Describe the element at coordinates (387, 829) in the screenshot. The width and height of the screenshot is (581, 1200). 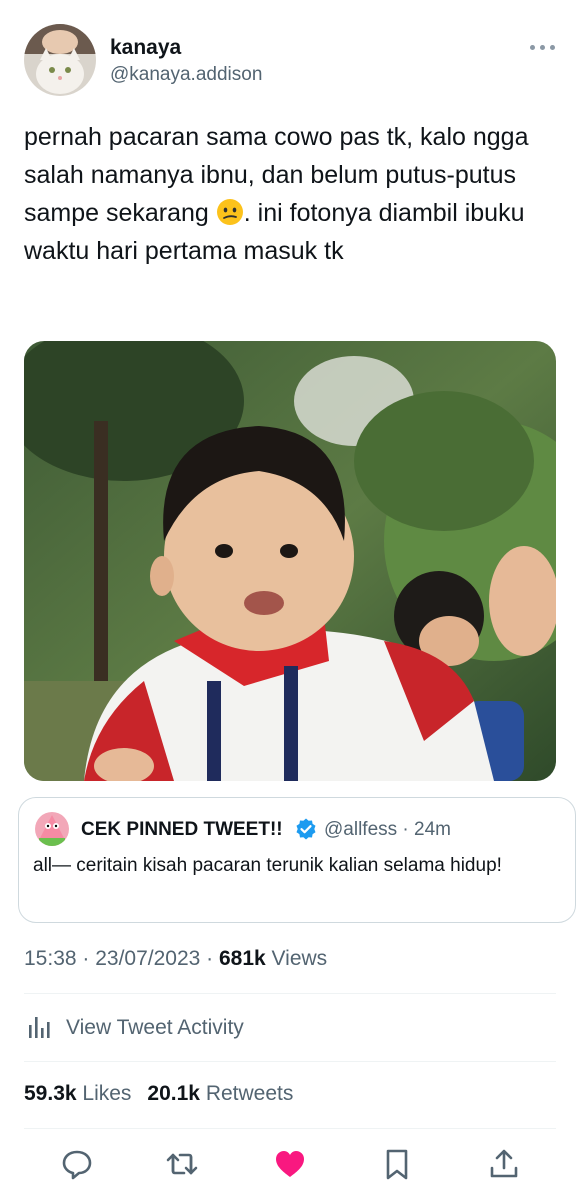
I see `quoted-handle-time: @allfess · 24m` at that location.